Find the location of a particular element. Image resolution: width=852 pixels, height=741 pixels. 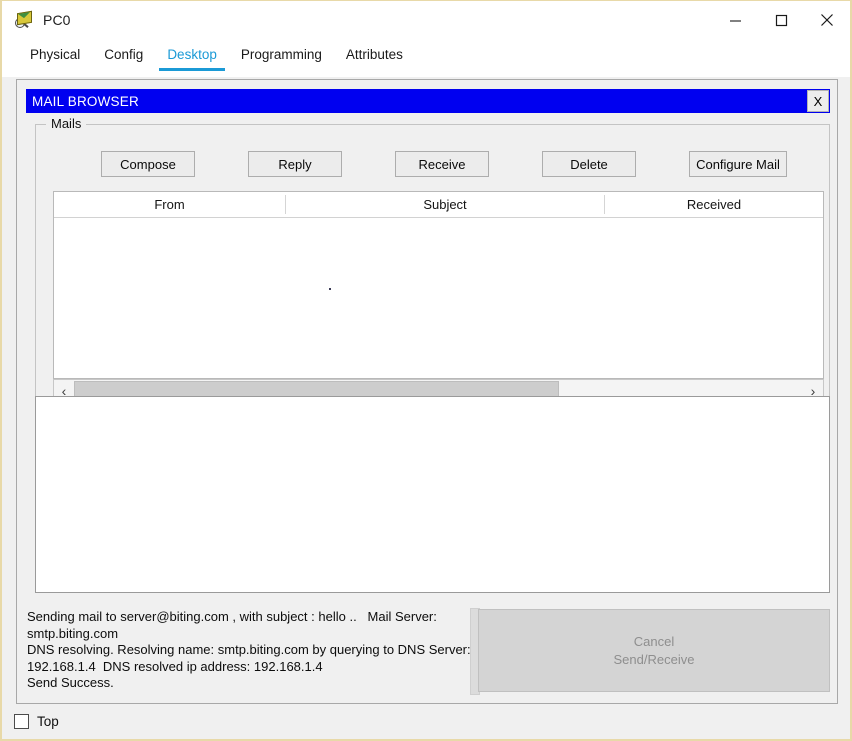

reply-button: Reply is located at coordinates (295, 164).